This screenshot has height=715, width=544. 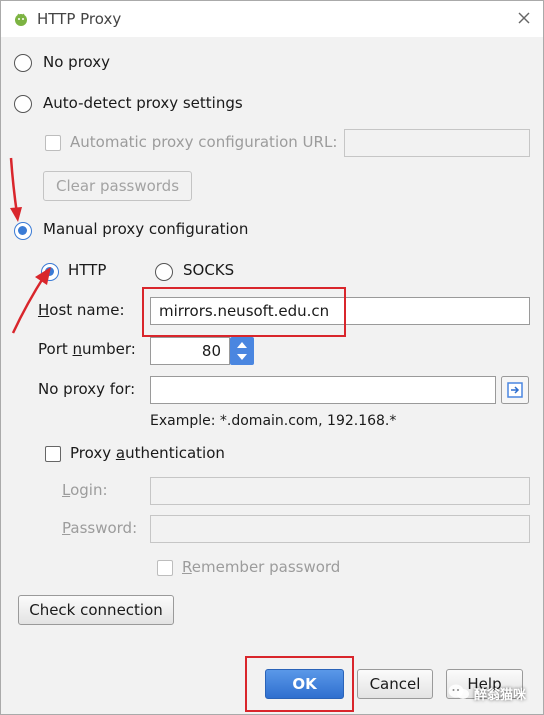 I want to click on remember-password-label: Remember password, so click(x=261, y=567).